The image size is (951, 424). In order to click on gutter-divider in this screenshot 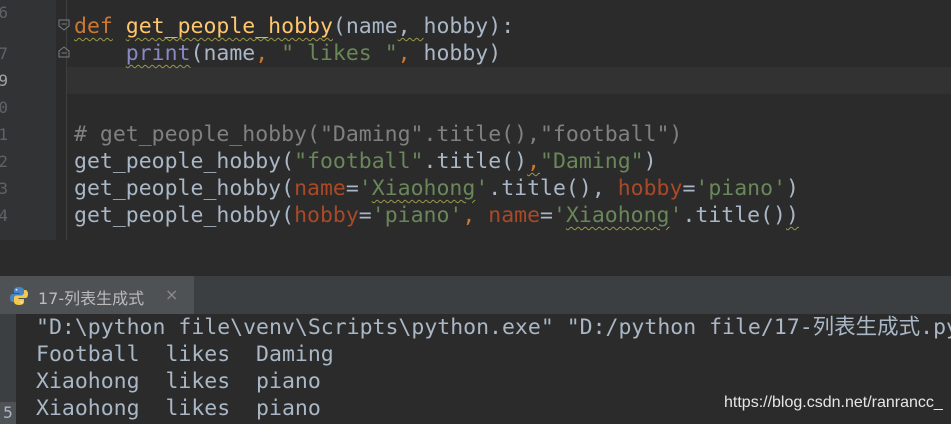, I will do `click(66, 120)`.